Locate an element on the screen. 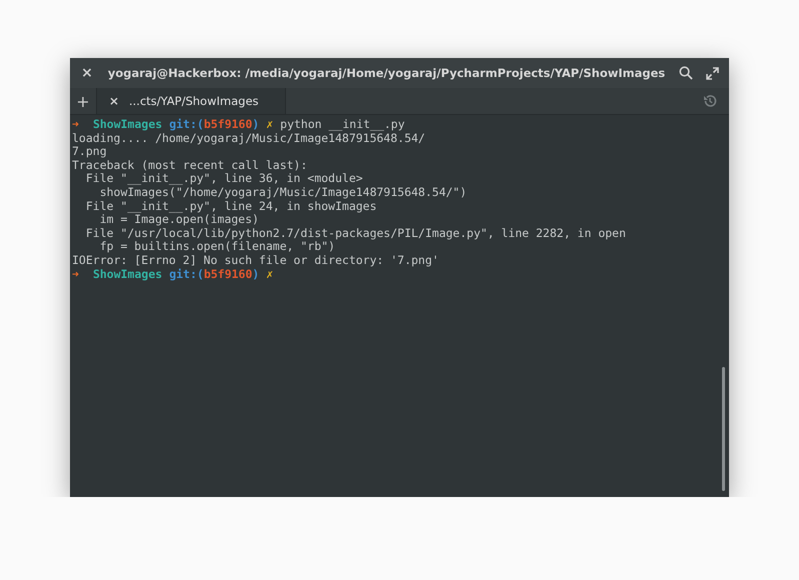 The width and height of the screenshot is (799, 580). output-line: File "__init__.py", line 36, in <module> is located at coordinates (223, 179).